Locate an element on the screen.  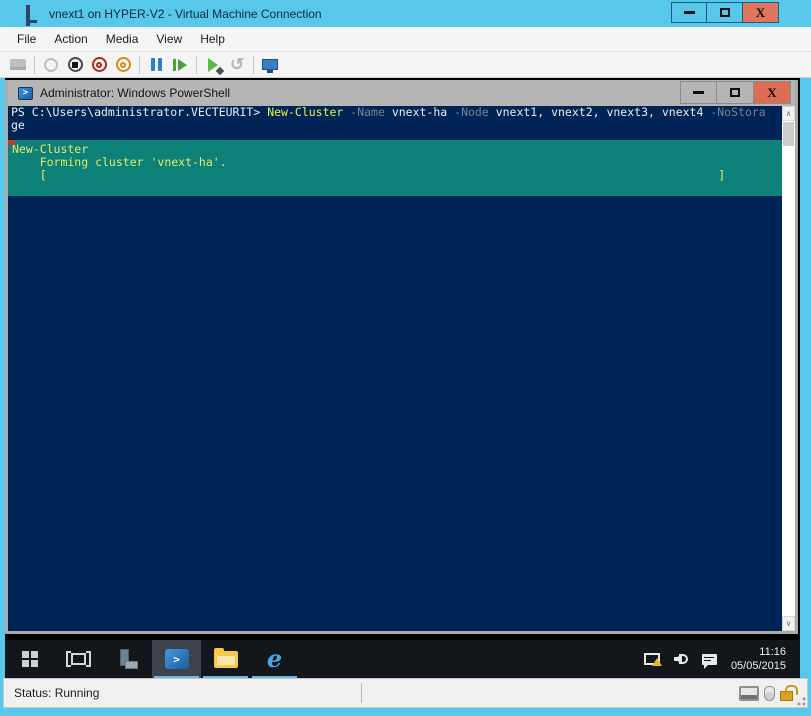
vm-maximize-button is located at coordinates (725, 12).